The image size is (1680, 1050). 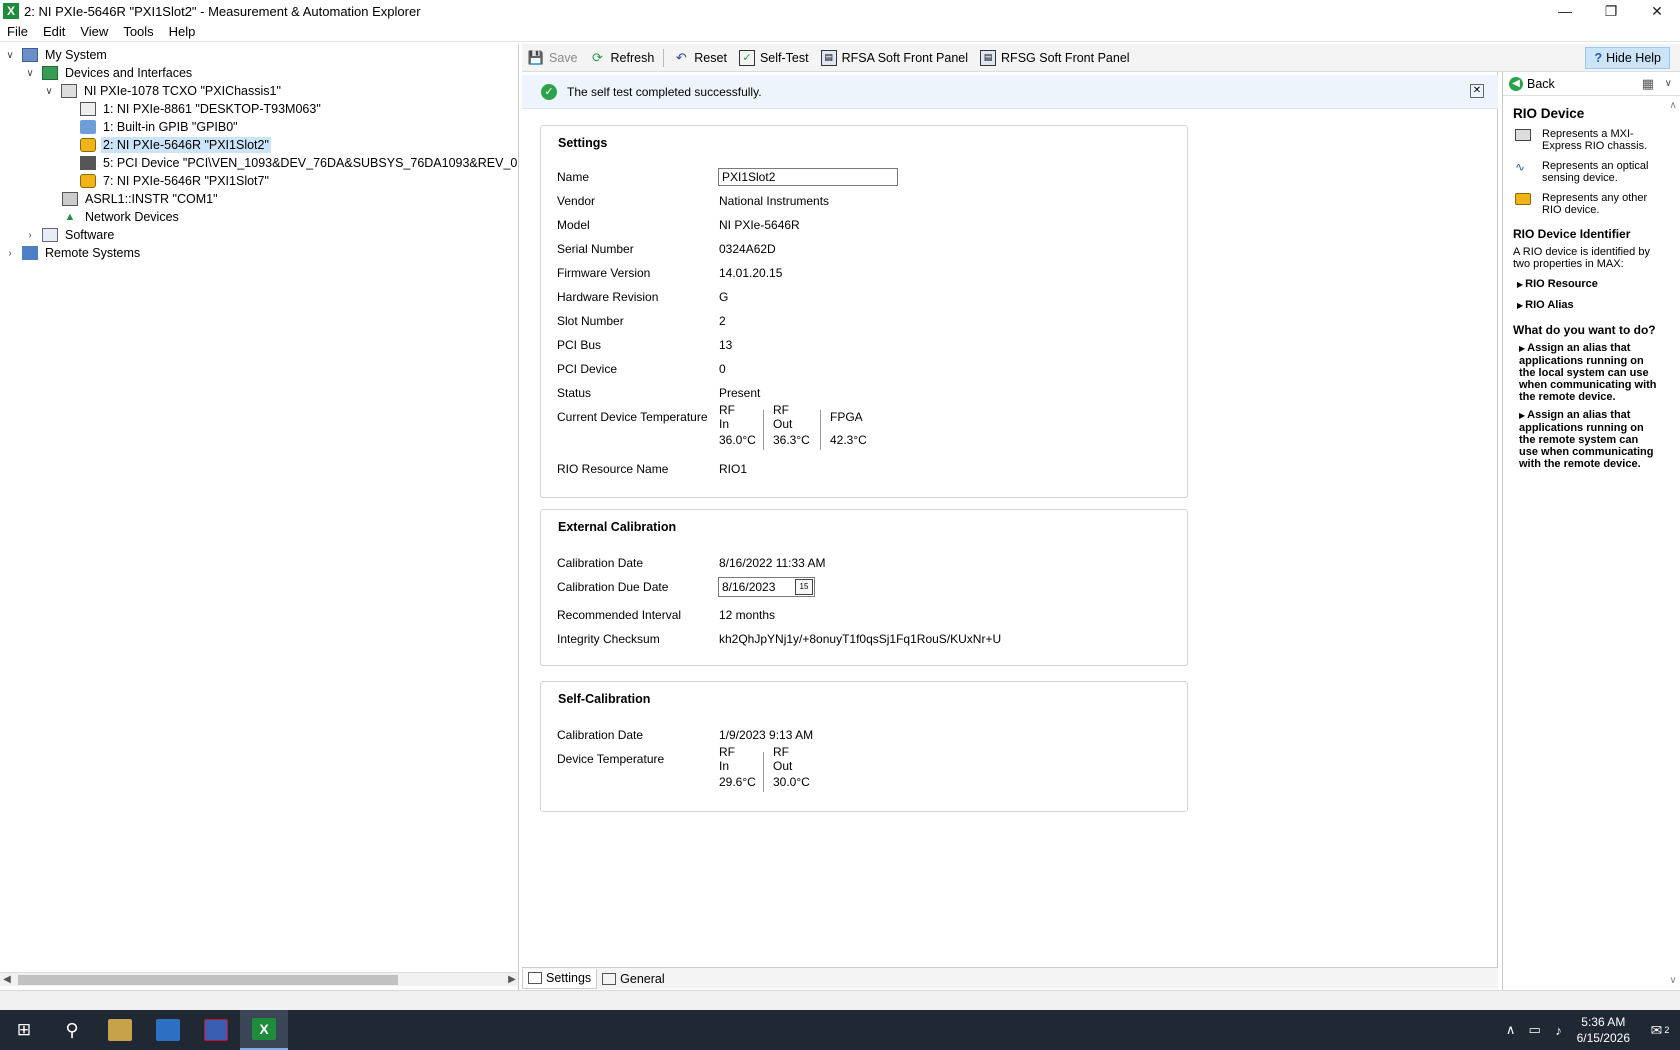 I want to click on hide-help-button: ? Hide Help, so click(x=1627, y=58).